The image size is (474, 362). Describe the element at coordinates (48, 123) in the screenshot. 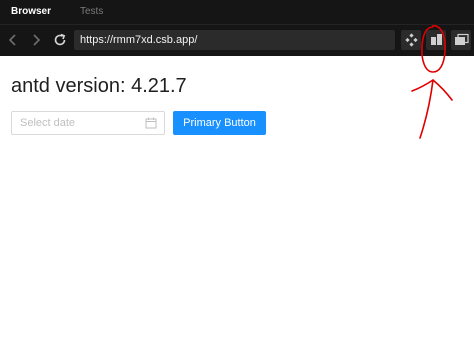

I see `date-placeholder: Select date` at that location.